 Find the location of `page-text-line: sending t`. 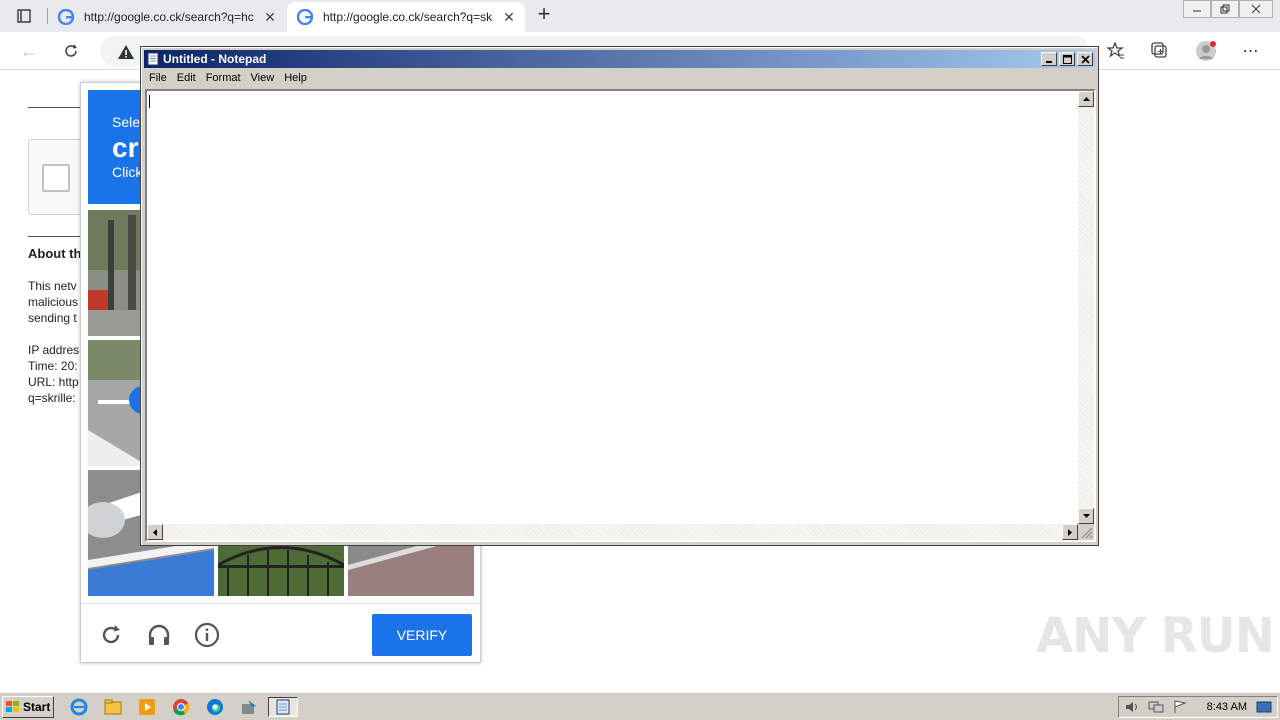

page-text-line: sending t is located at coordinates (52, 318).